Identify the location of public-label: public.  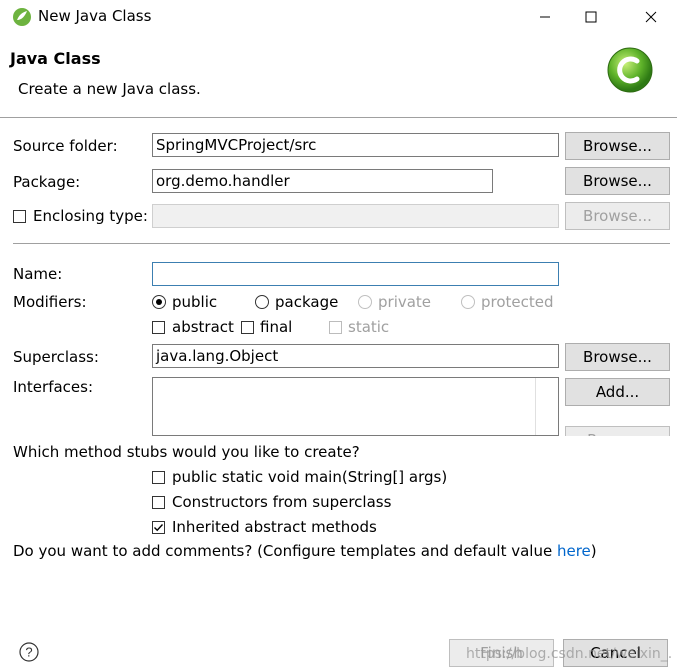
(195, 302).